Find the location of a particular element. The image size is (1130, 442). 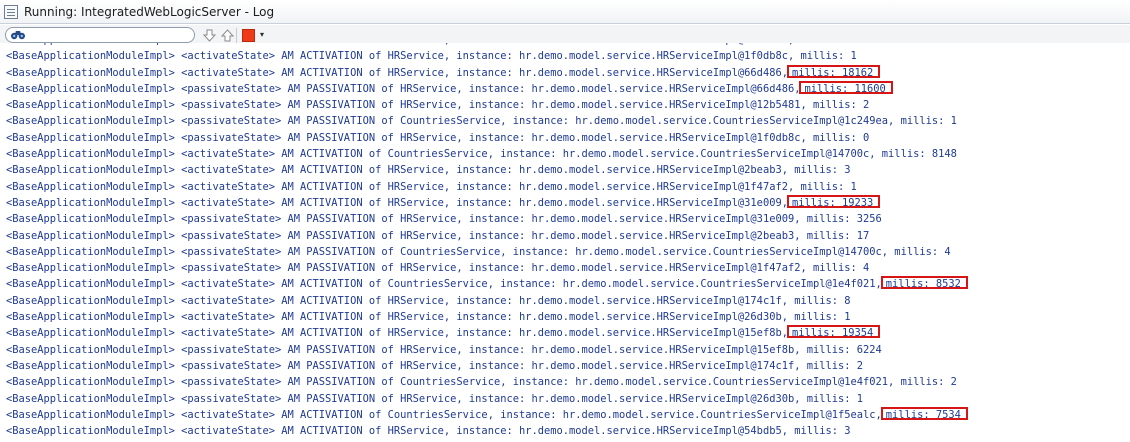

find-next-button is located at coordinates (209, 35).